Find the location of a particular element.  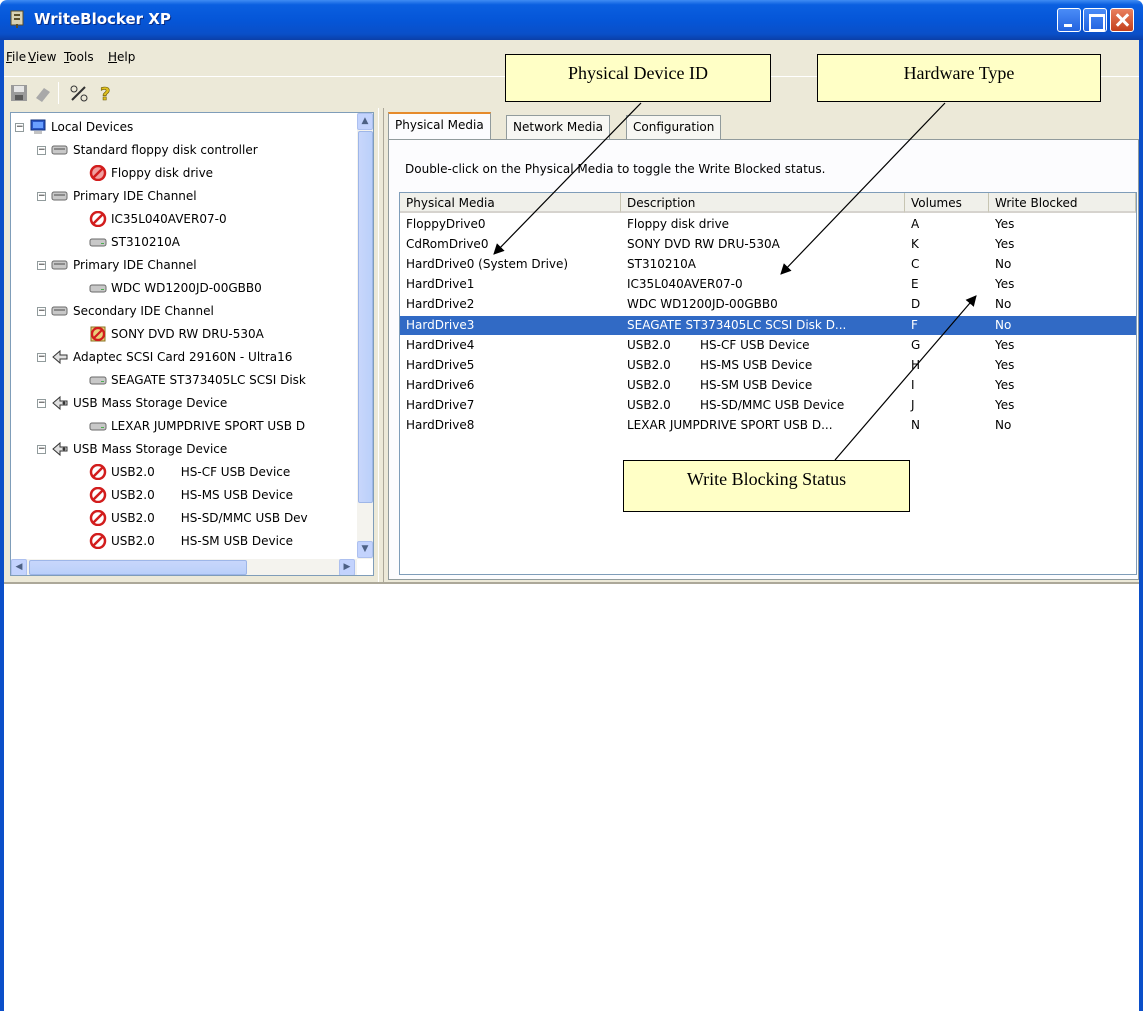

tree-node-extra-label: HS-CF USB Device is located at coordinates (235, 472).